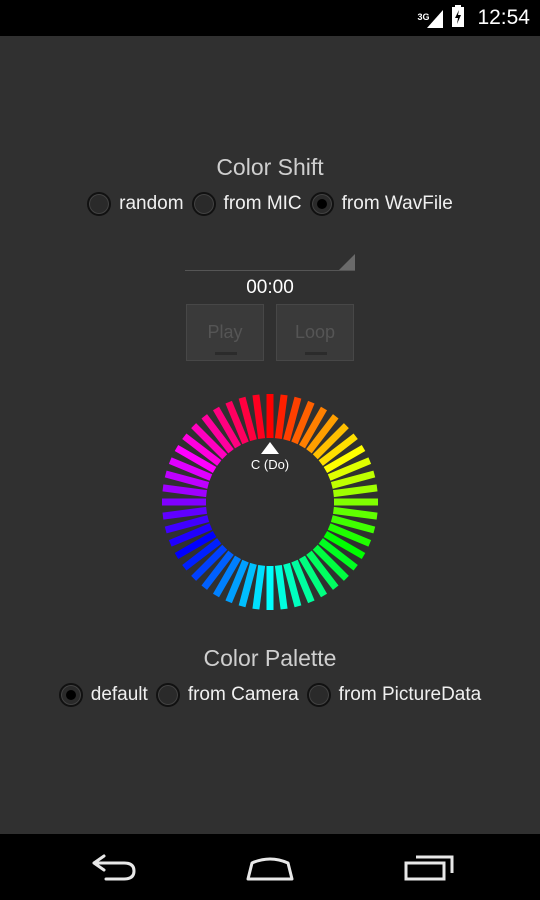  Describe the element at coordinates (270, 658) in the screenshot. I see `color-palette-title: Color Palette` at that location.